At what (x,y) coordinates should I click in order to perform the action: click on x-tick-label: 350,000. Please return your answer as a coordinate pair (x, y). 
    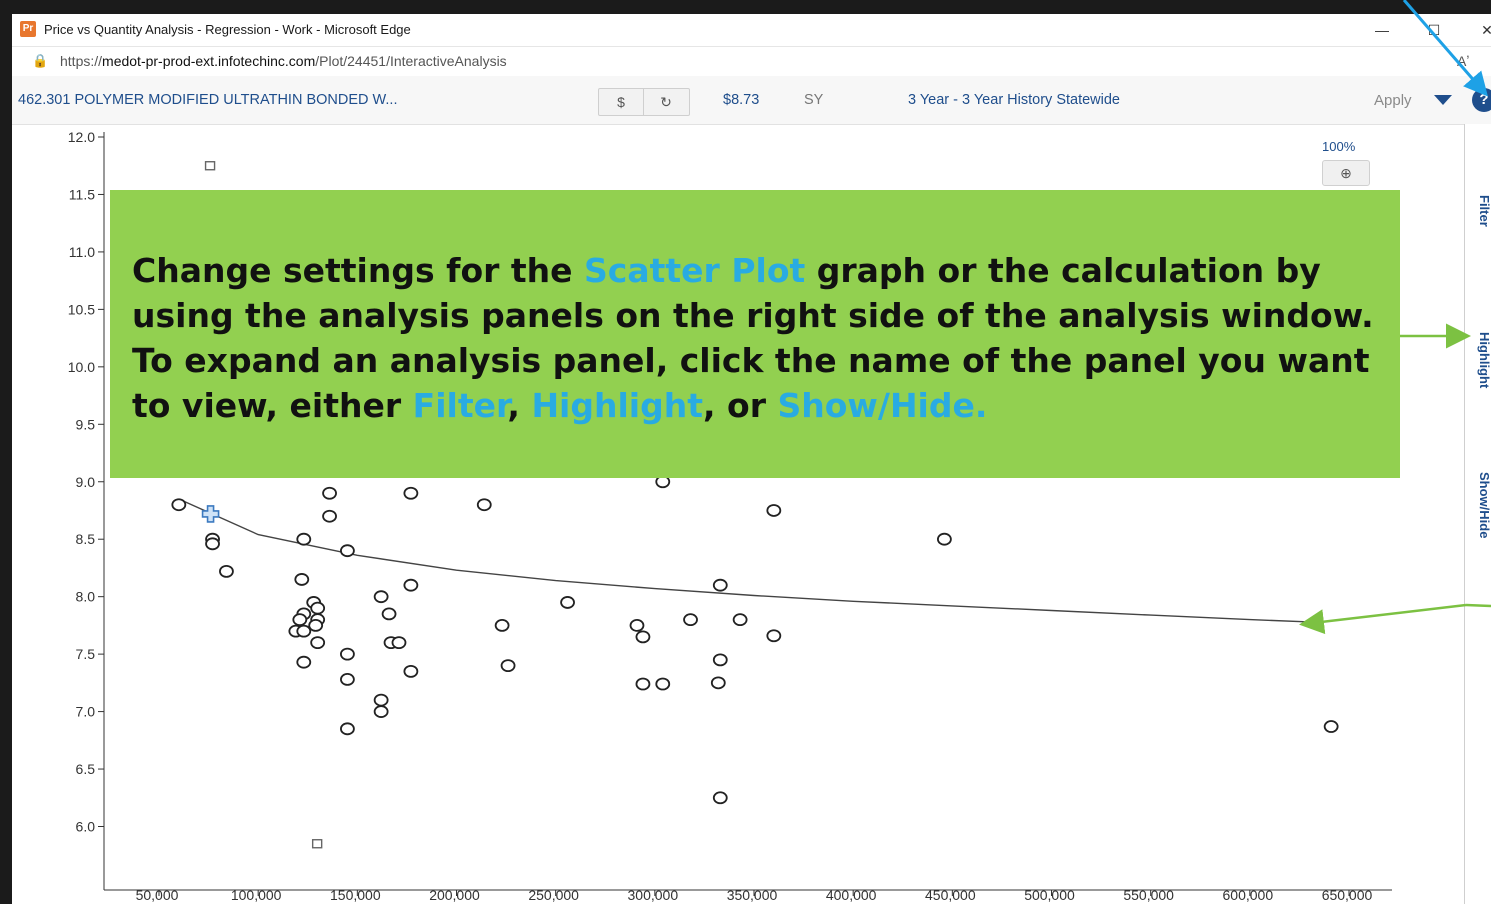
    Looking at the image, I should click on (752, 895).